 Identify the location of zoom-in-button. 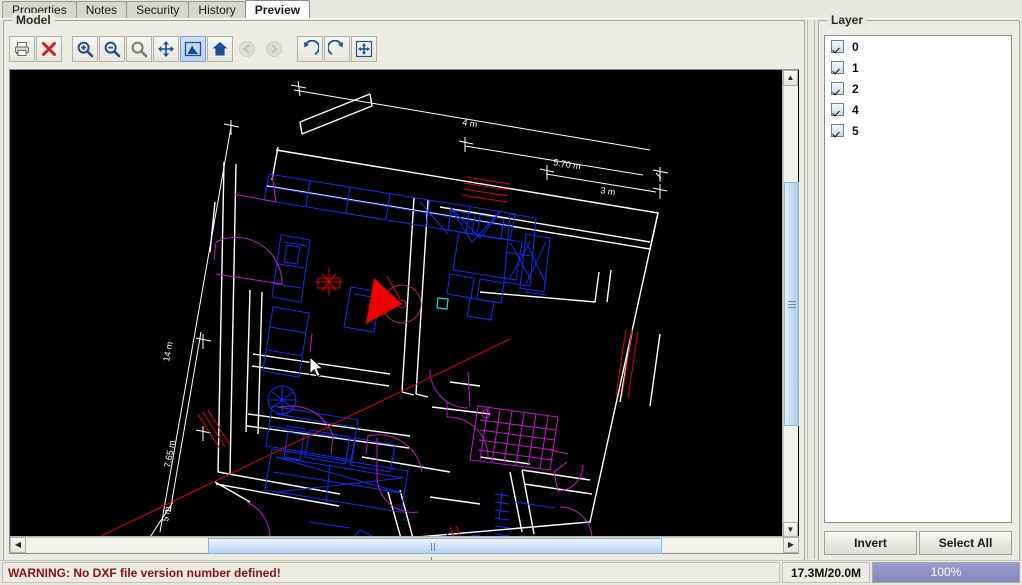
(85, 49).